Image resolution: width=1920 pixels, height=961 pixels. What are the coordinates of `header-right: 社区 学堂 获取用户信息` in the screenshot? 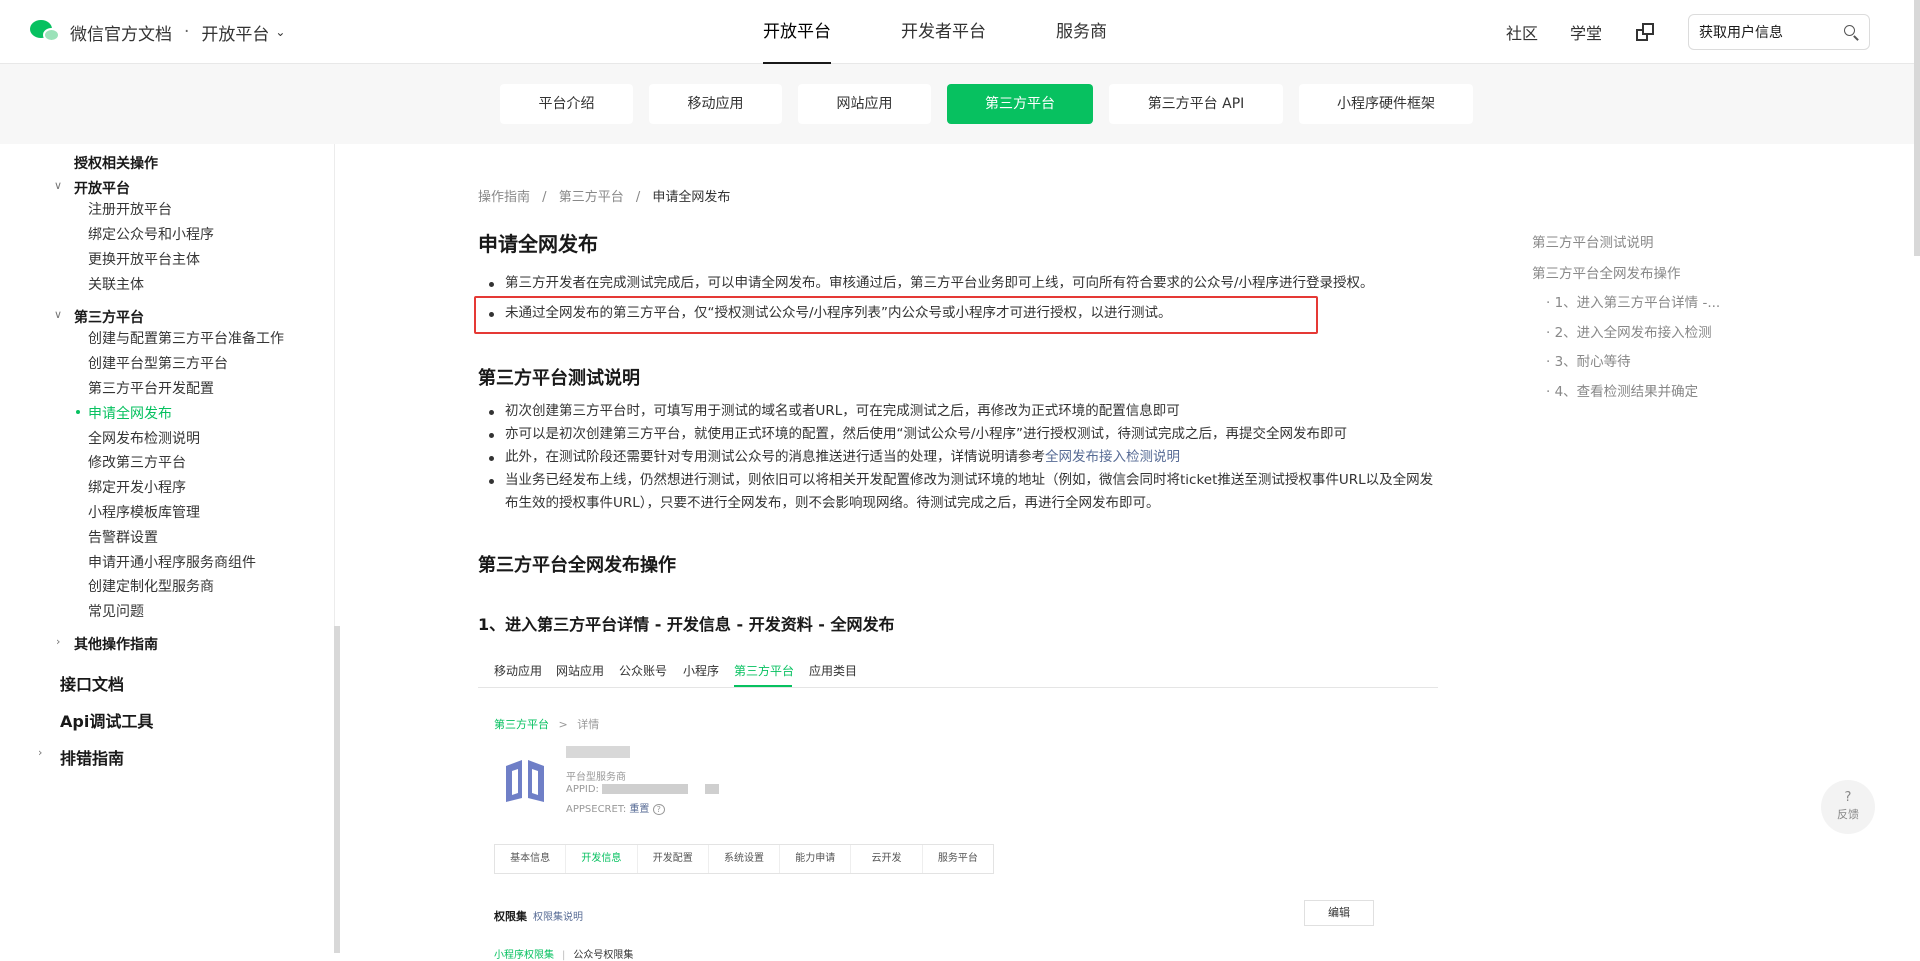 It's located at (1688, 32).